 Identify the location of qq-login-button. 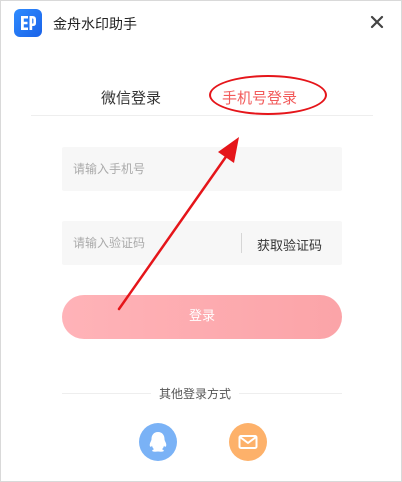
(158, 442).